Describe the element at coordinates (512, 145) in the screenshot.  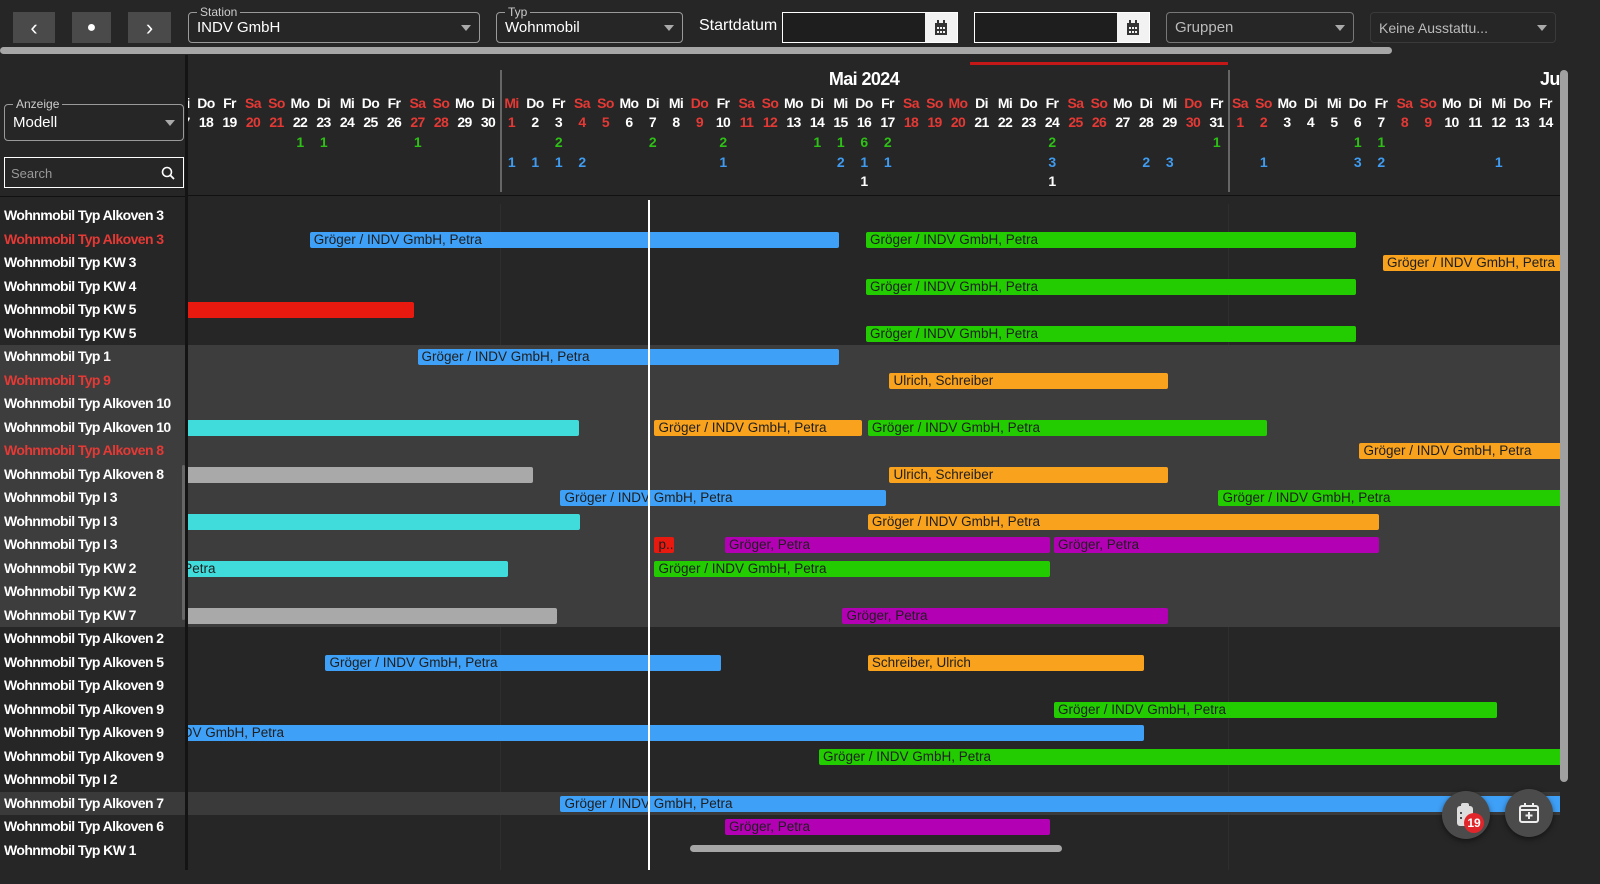
I see `day-column: Mi 1 1` at that location.